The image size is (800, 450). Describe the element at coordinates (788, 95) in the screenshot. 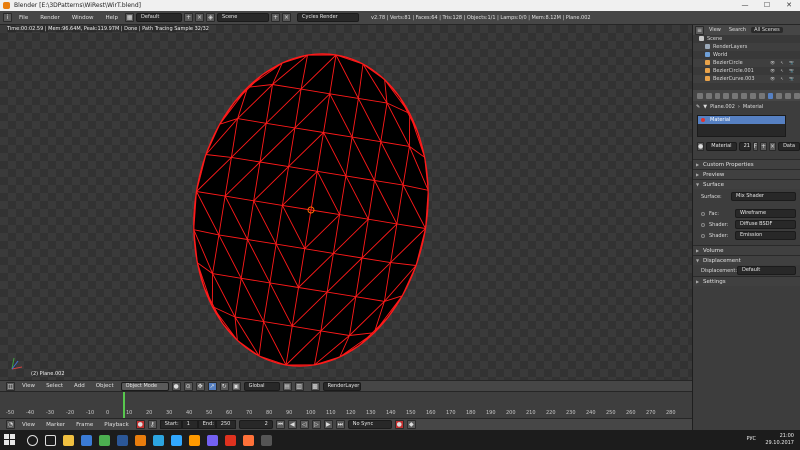

I see `particles-tab-icon` at that location.